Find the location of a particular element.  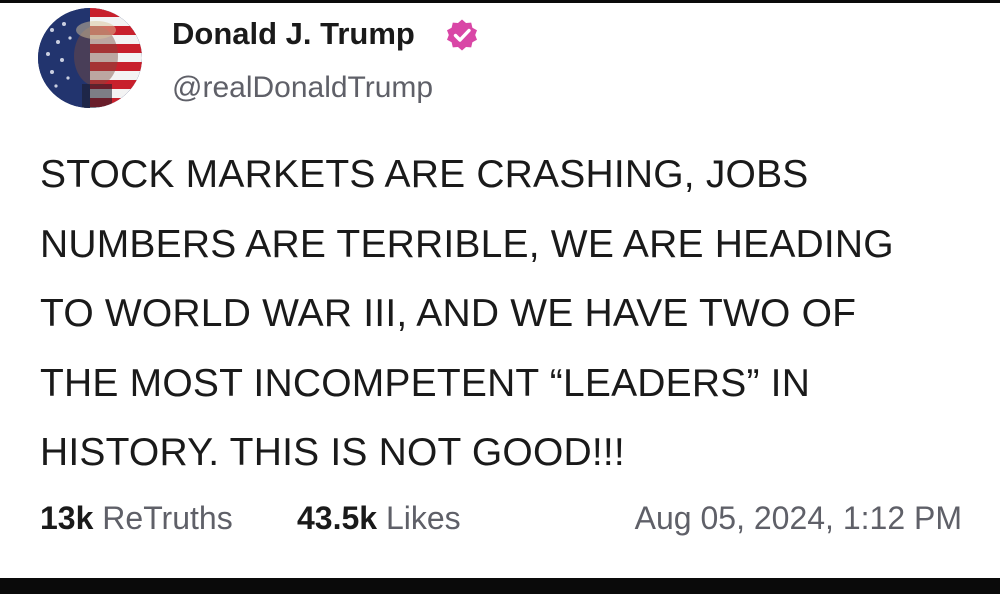

post-body-line: NUMBERS ARE TERRIBLE, WE ARE HEADING is located at coordinates (467, 244).